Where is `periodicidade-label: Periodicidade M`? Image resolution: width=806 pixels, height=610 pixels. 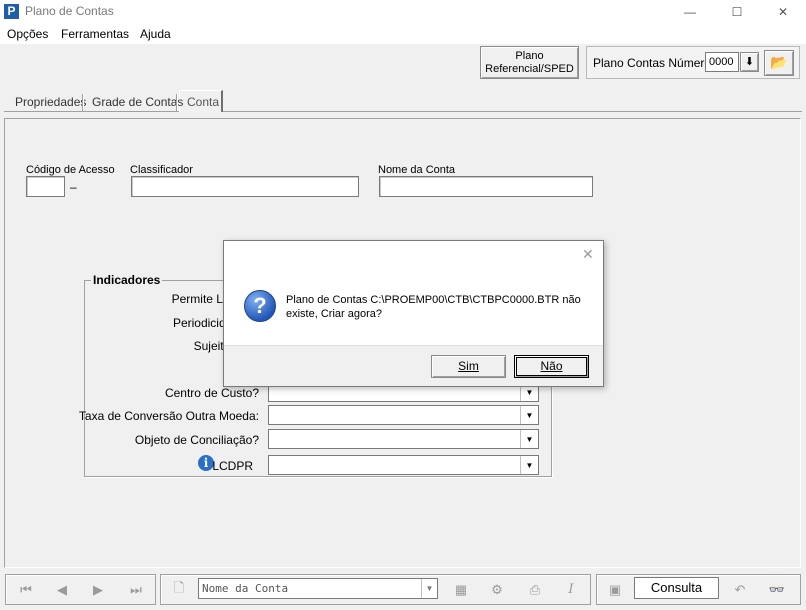
periodicidade-label: Periodicidade M is located at coordinates (215, 323).